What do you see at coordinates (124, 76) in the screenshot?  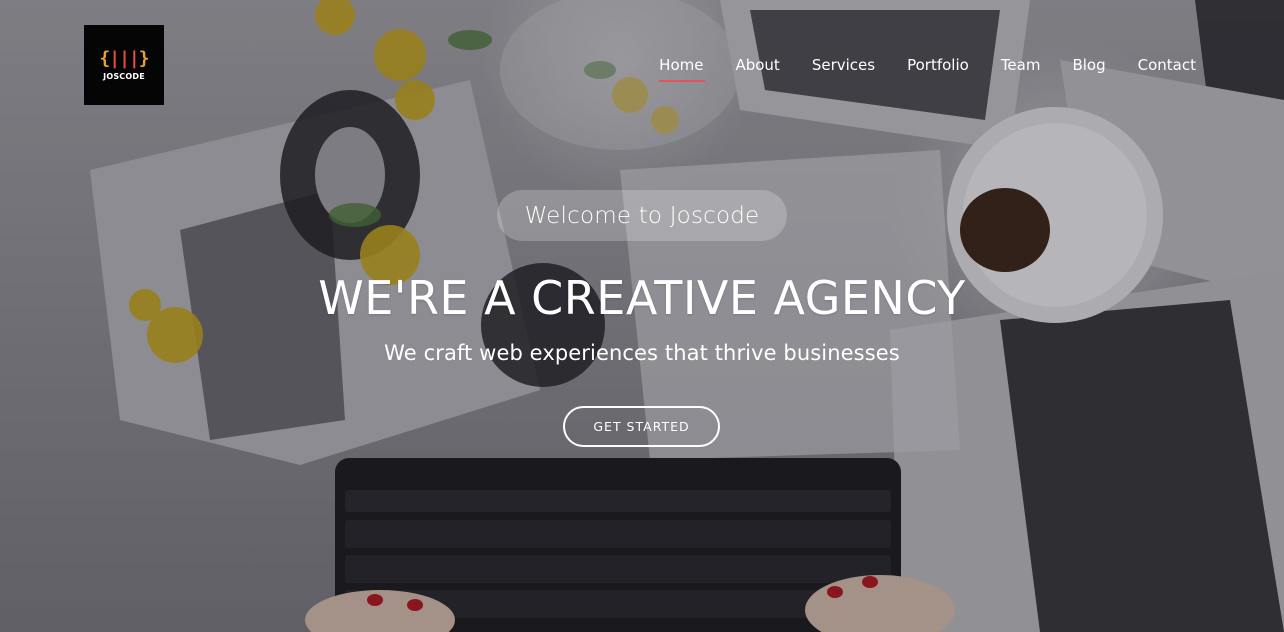 I see `logo-text: JOSCODE` at bounding box center [124, 76].